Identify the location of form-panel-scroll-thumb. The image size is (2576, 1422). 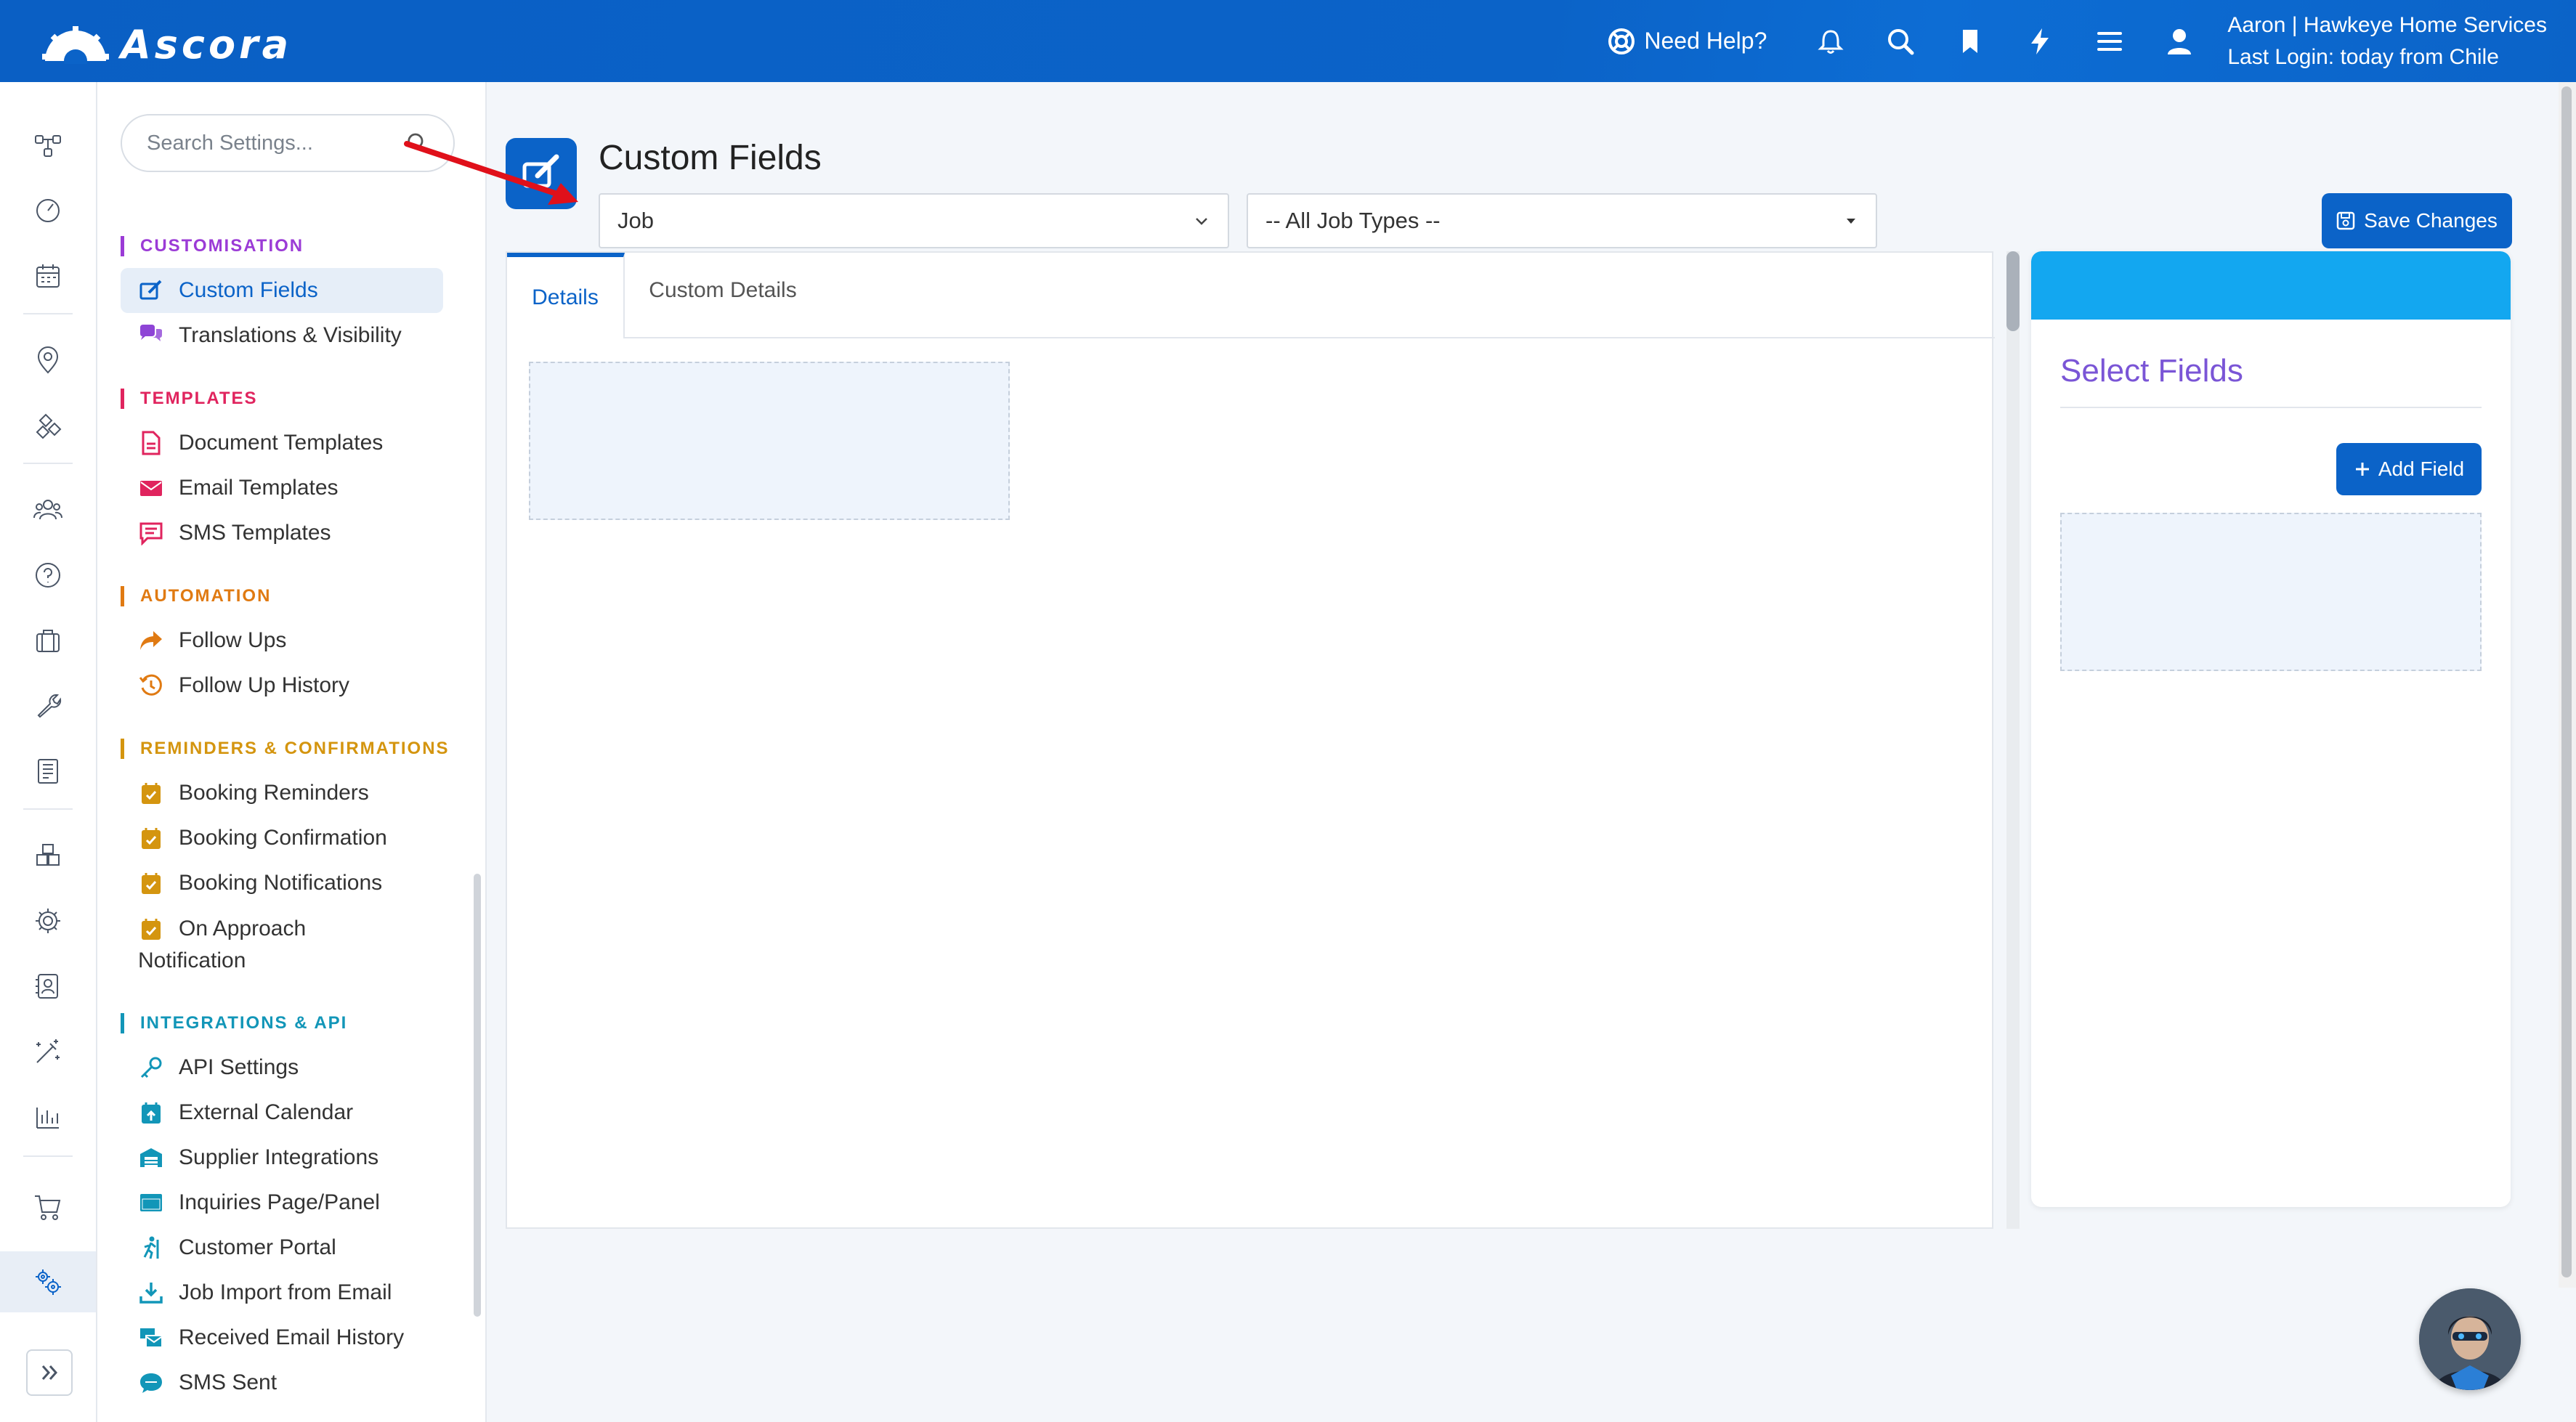
(2013, 291).